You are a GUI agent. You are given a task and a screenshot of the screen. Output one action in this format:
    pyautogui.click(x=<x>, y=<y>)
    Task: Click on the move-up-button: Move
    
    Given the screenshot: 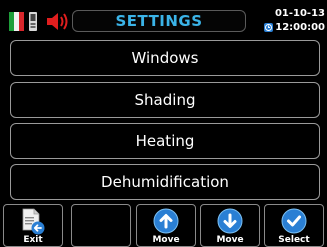 What is the action you would take?
    pyautogui.click(x=166, y=225)
    